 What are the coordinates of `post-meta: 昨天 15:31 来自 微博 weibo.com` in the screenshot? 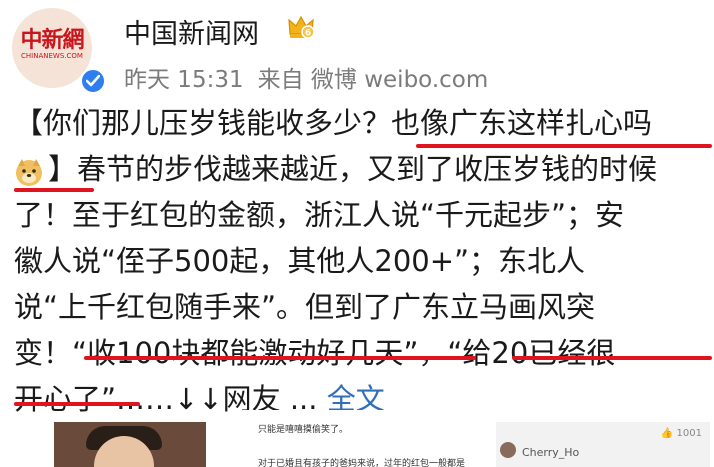 It's located at (313, 77).